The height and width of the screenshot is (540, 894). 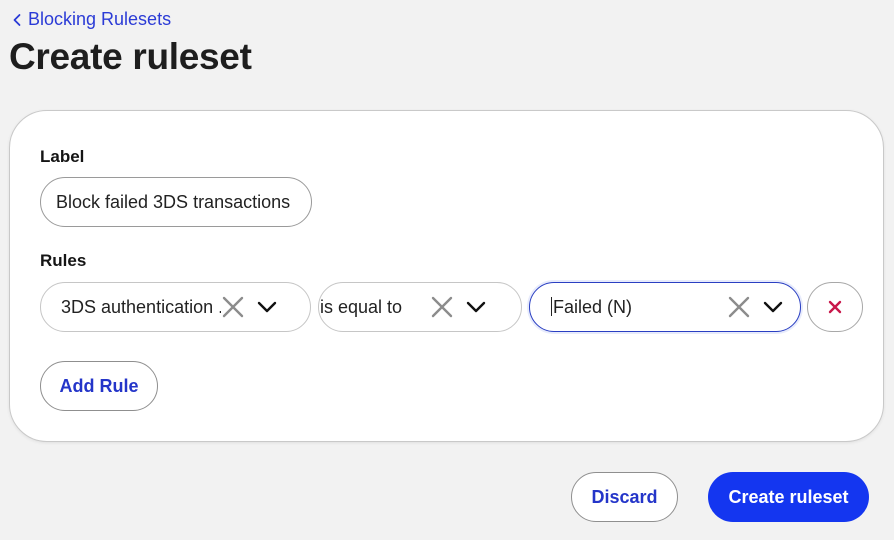 I want to click on remove-x-icon, so click(x=835, y=307).